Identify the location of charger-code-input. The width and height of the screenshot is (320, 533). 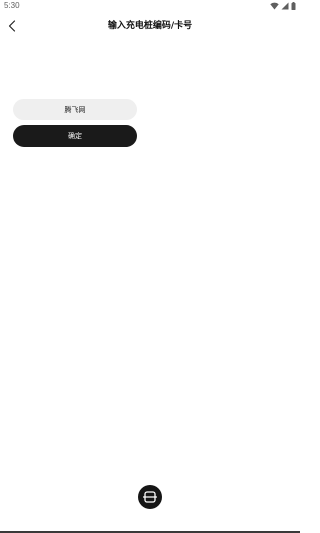
(75, 109).